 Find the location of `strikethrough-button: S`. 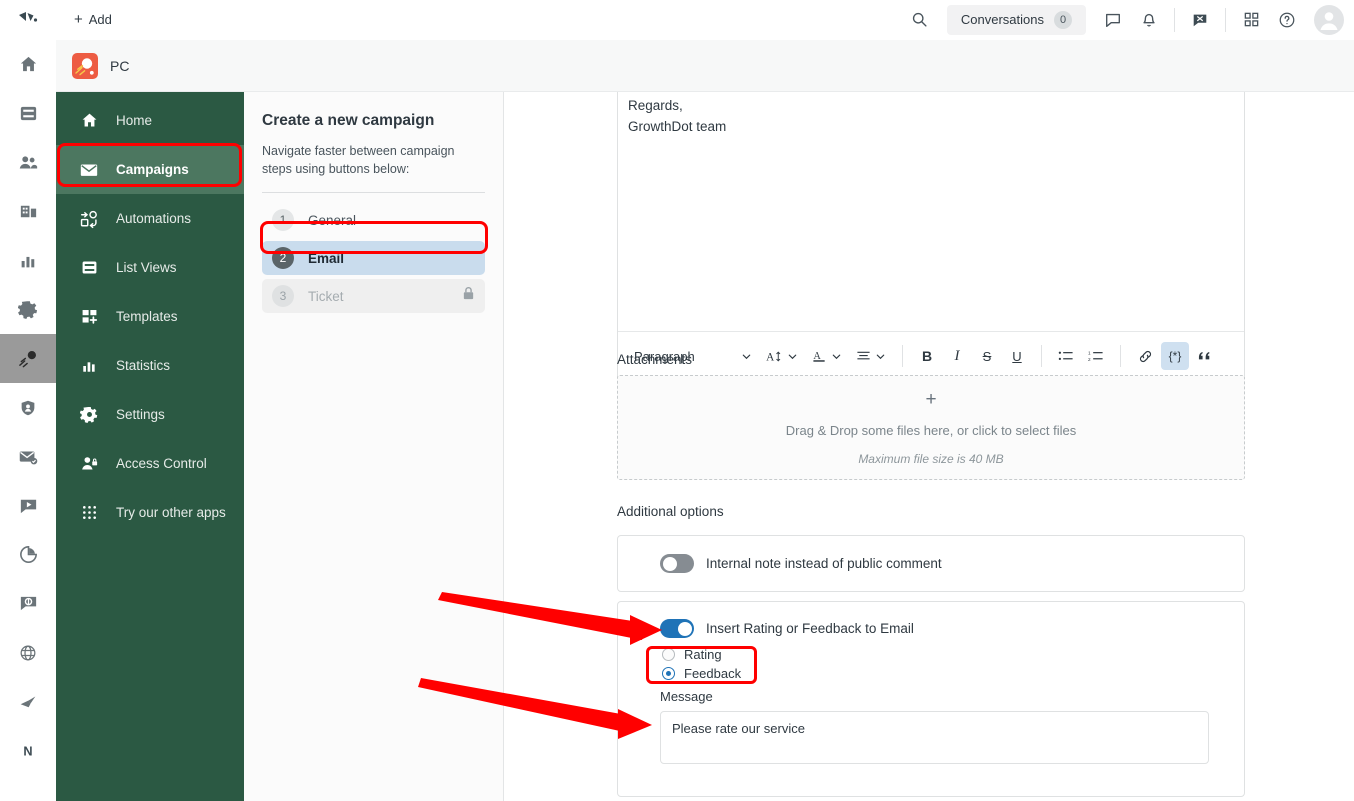

strikethrough-button: S is located at coordinates (987, 356).